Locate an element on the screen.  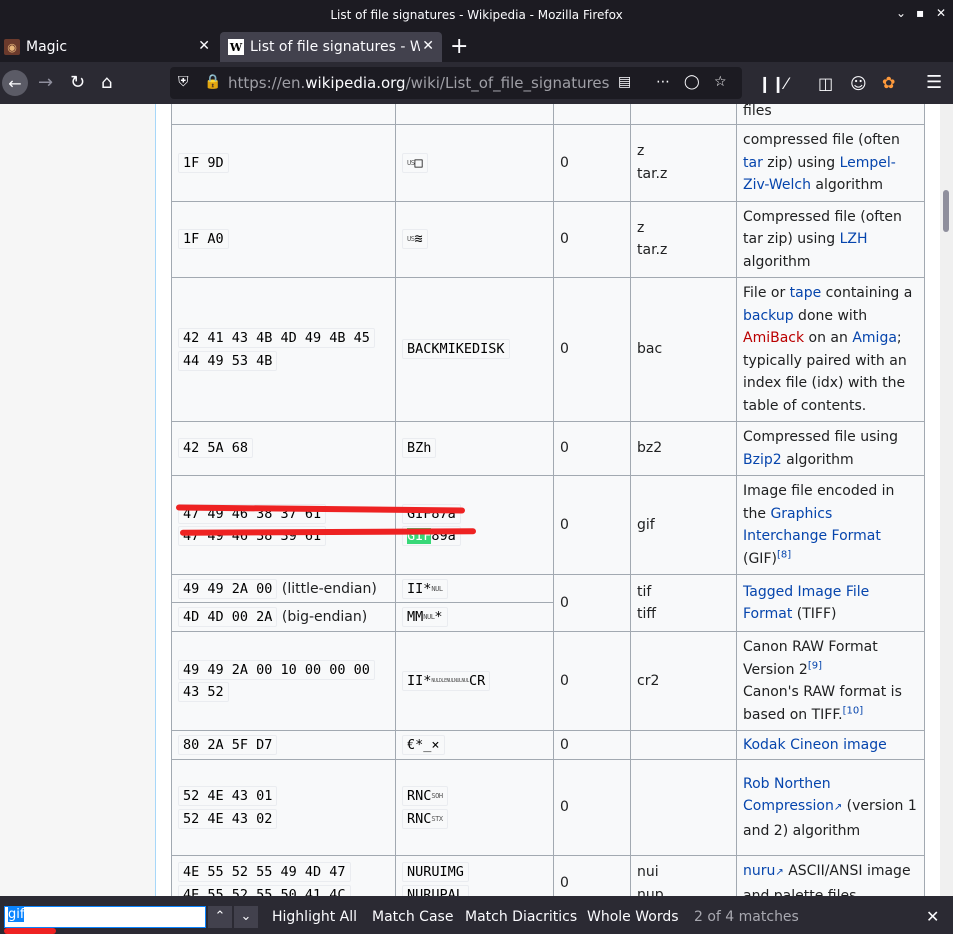
url-path: /wiki/List_of_file_signatures is located at coordinates (507, 83).